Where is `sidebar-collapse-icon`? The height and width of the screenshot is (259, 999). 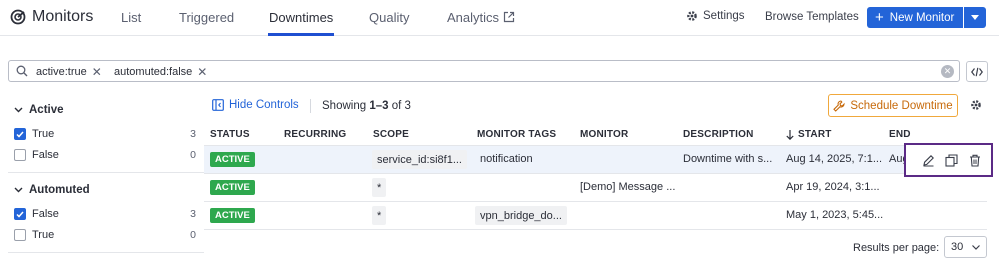
sidebar-collapse-icon is located at coordinates (218, 105).